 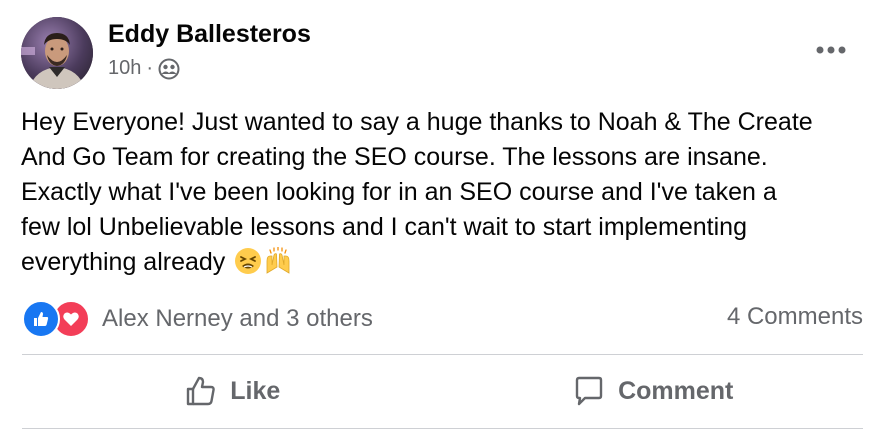 I want to click on like-button-label: Like, so click(x=255, y=390).